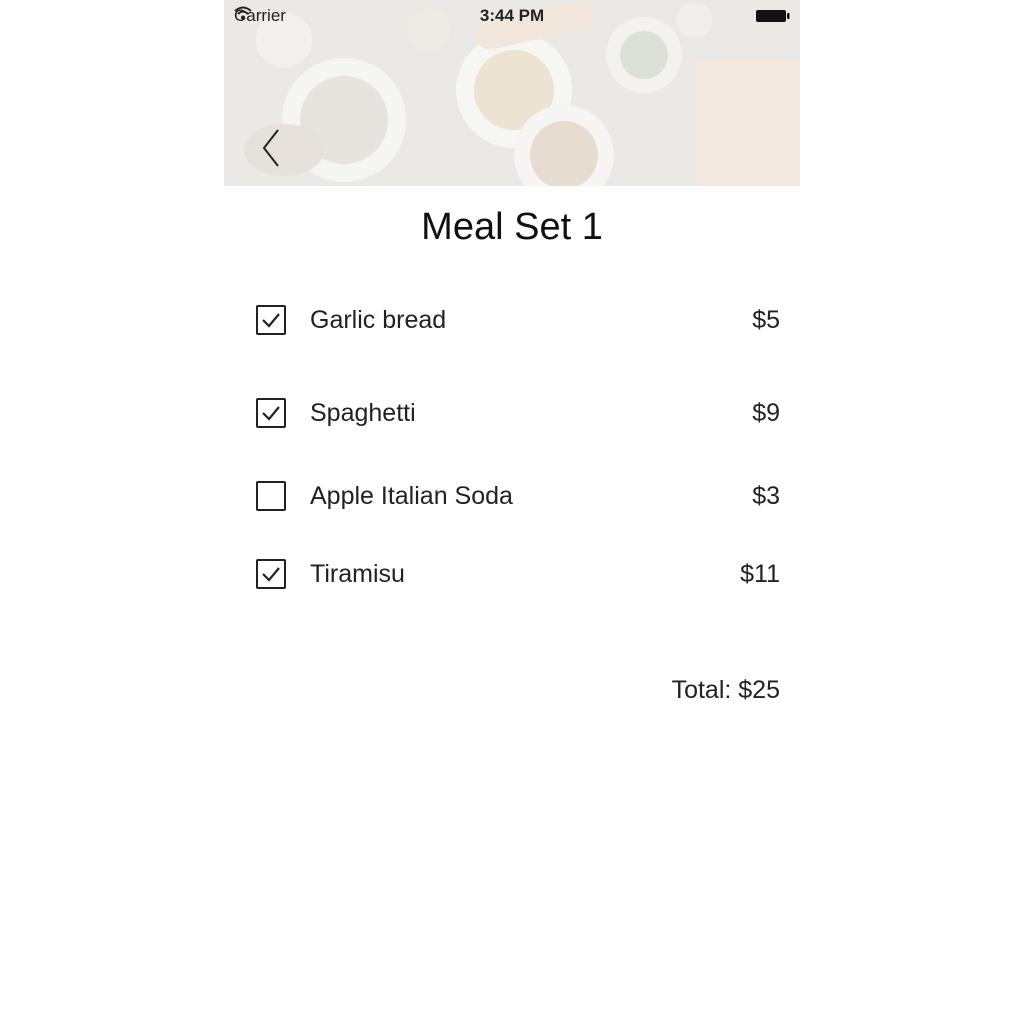 Image resolution: width=1024 pixels, height=1024 pixels. I want to click on status-bar: Carrier 3:44 PM, so click(512, 16).